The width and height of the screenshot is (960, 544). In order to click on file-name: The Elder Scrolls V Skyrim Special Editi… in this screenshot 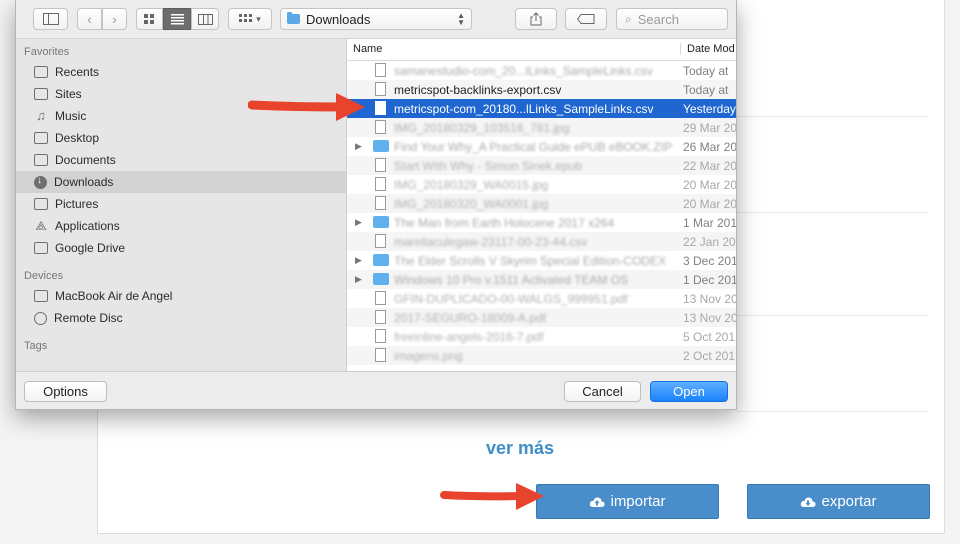, I will do `click(530, 260)`.